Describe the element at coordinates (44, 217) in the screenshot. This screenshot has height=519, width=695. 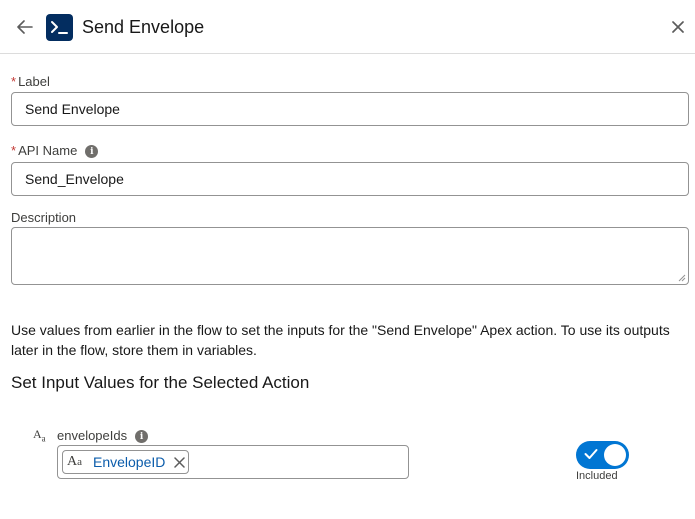
I see `description-field-label: Description` at that location.